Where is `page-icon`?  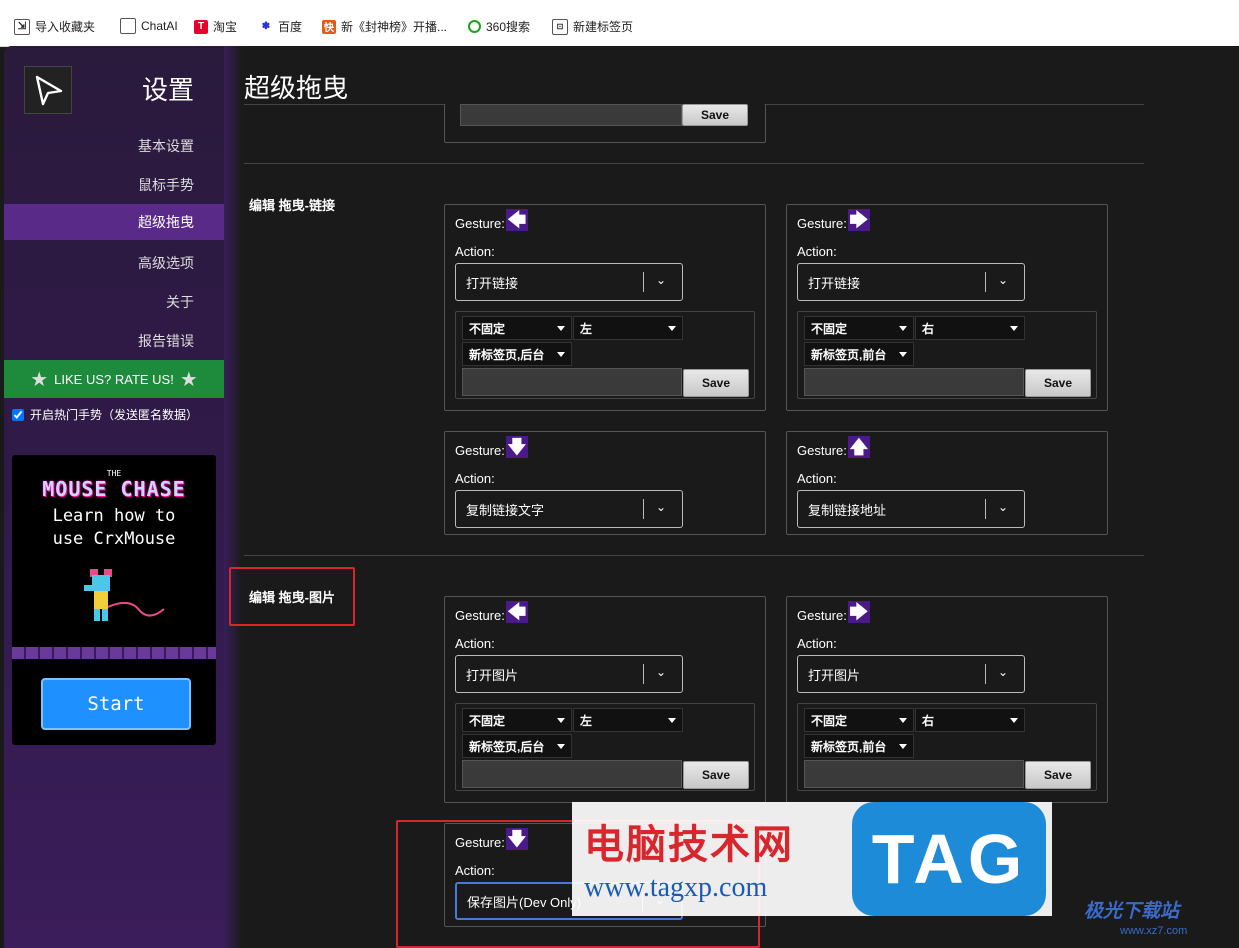
page-icon is located at coordinates (128, 26).